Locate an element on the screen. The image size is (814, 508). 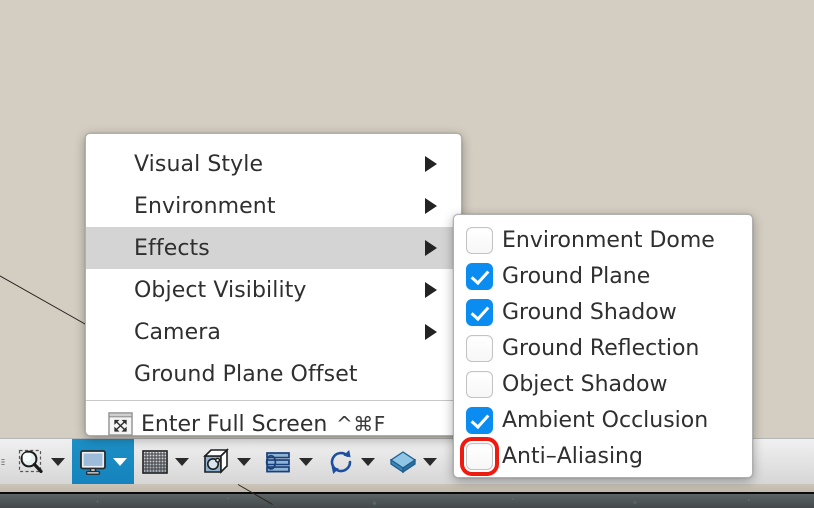
partial-tool-icon is located at coordinates (3, 461).